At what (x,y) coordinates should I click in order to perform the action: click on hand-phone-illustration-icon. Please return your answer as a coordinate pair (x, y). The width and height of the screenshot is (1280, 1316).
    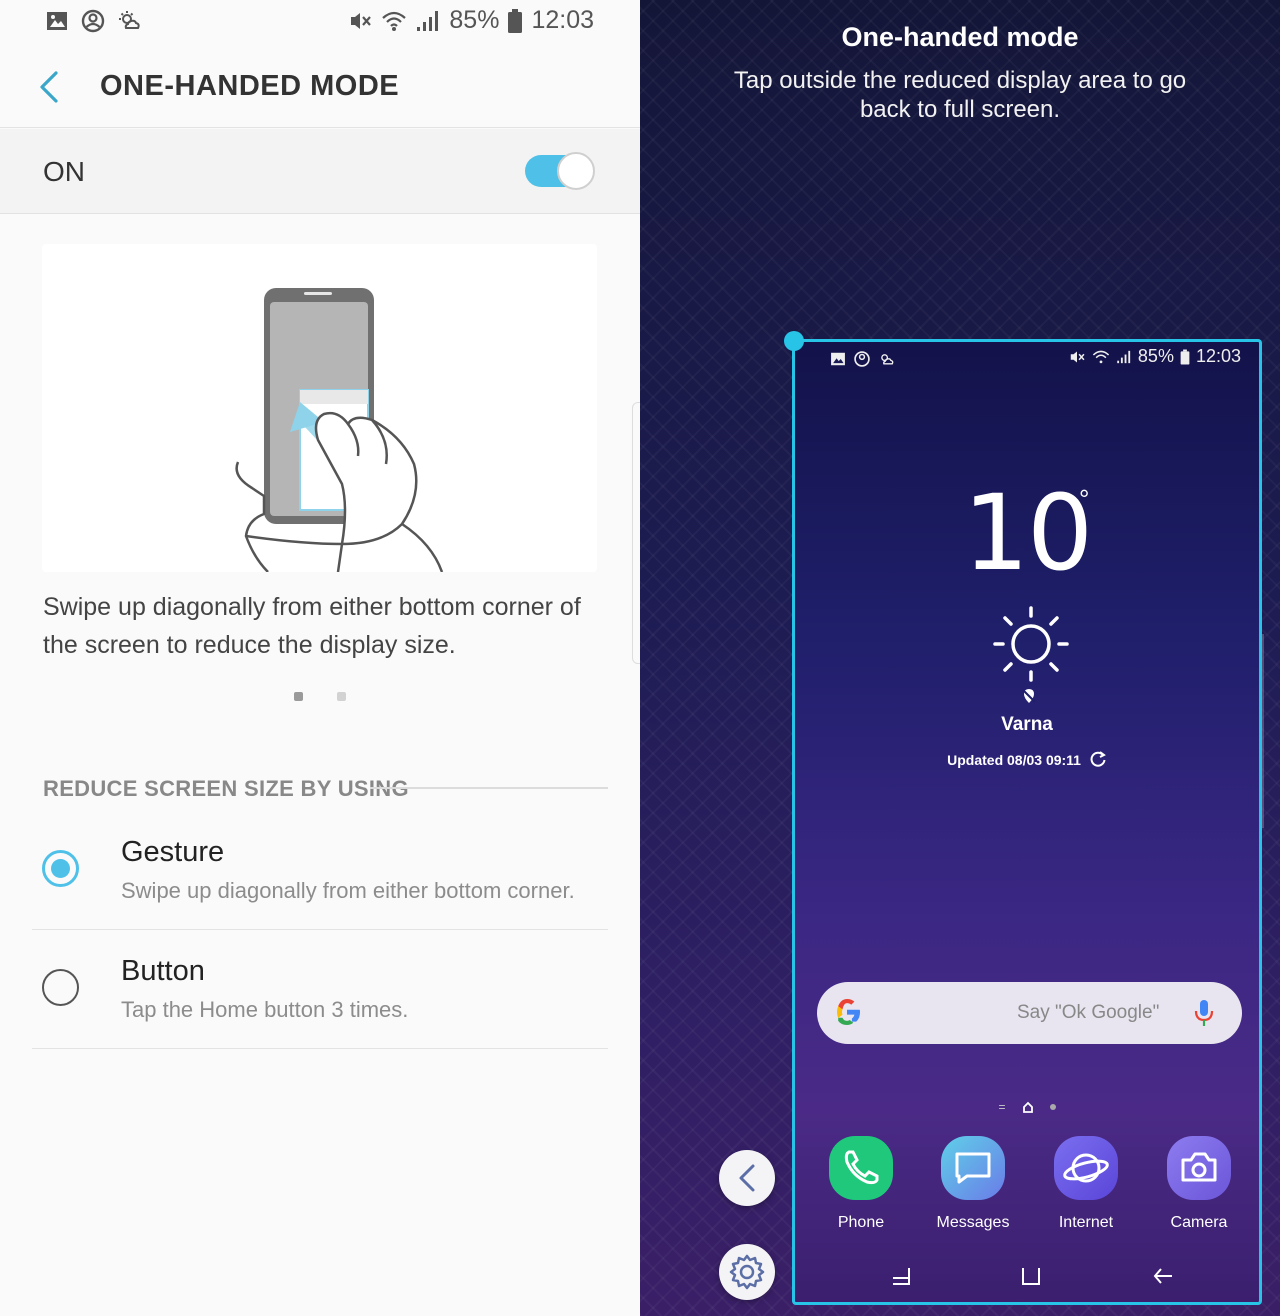
    Looking at the image, I should click on (339, 430).